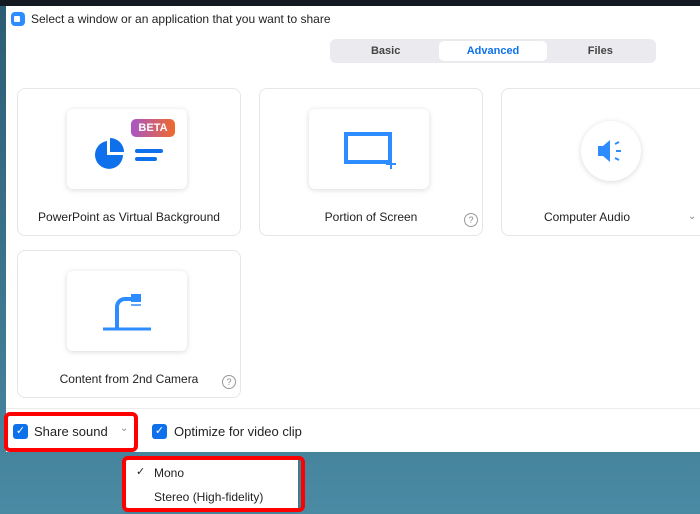  I want to click on card-label: Content from 2nd Camera, so click(129, 379).